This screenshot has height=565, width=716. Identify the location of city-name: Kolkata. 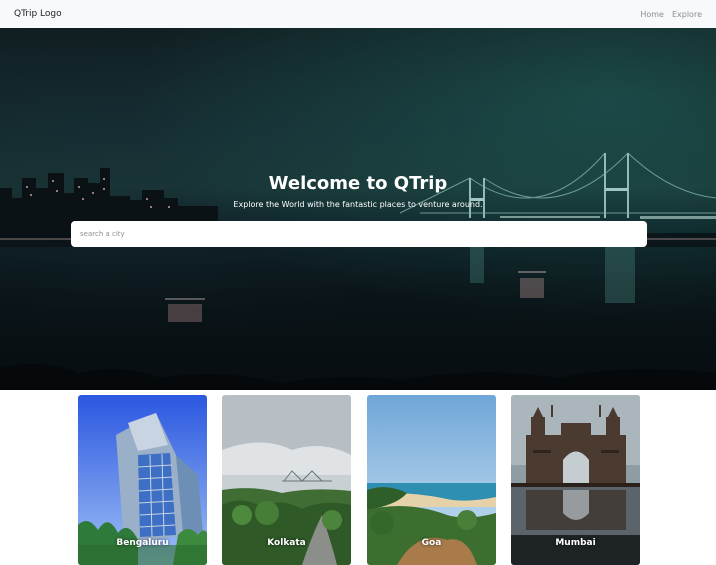
(286, 543).